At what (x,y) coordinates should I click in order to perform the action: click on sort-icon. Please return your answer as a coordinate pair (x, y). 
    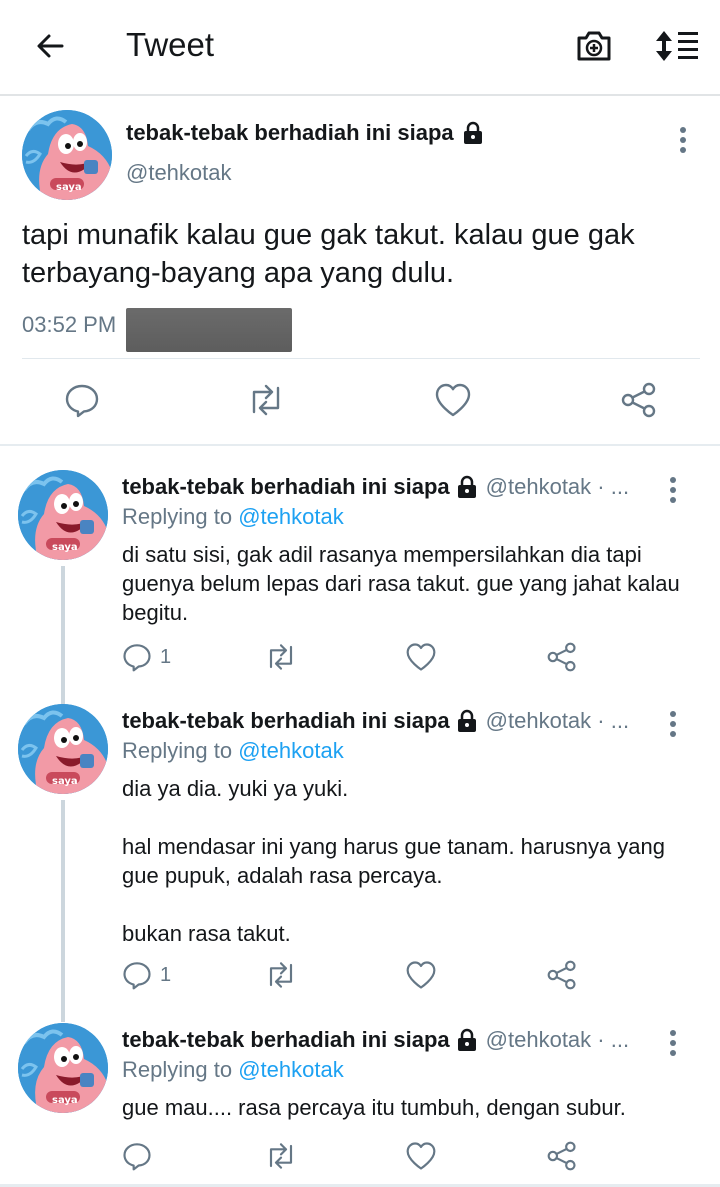
    Looking at the image, I should click on (677, 46).